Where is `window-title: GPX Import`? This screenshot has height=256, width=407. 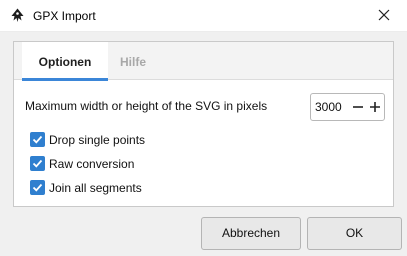
window-title: GPX Import is located at coordinates (64, 16).